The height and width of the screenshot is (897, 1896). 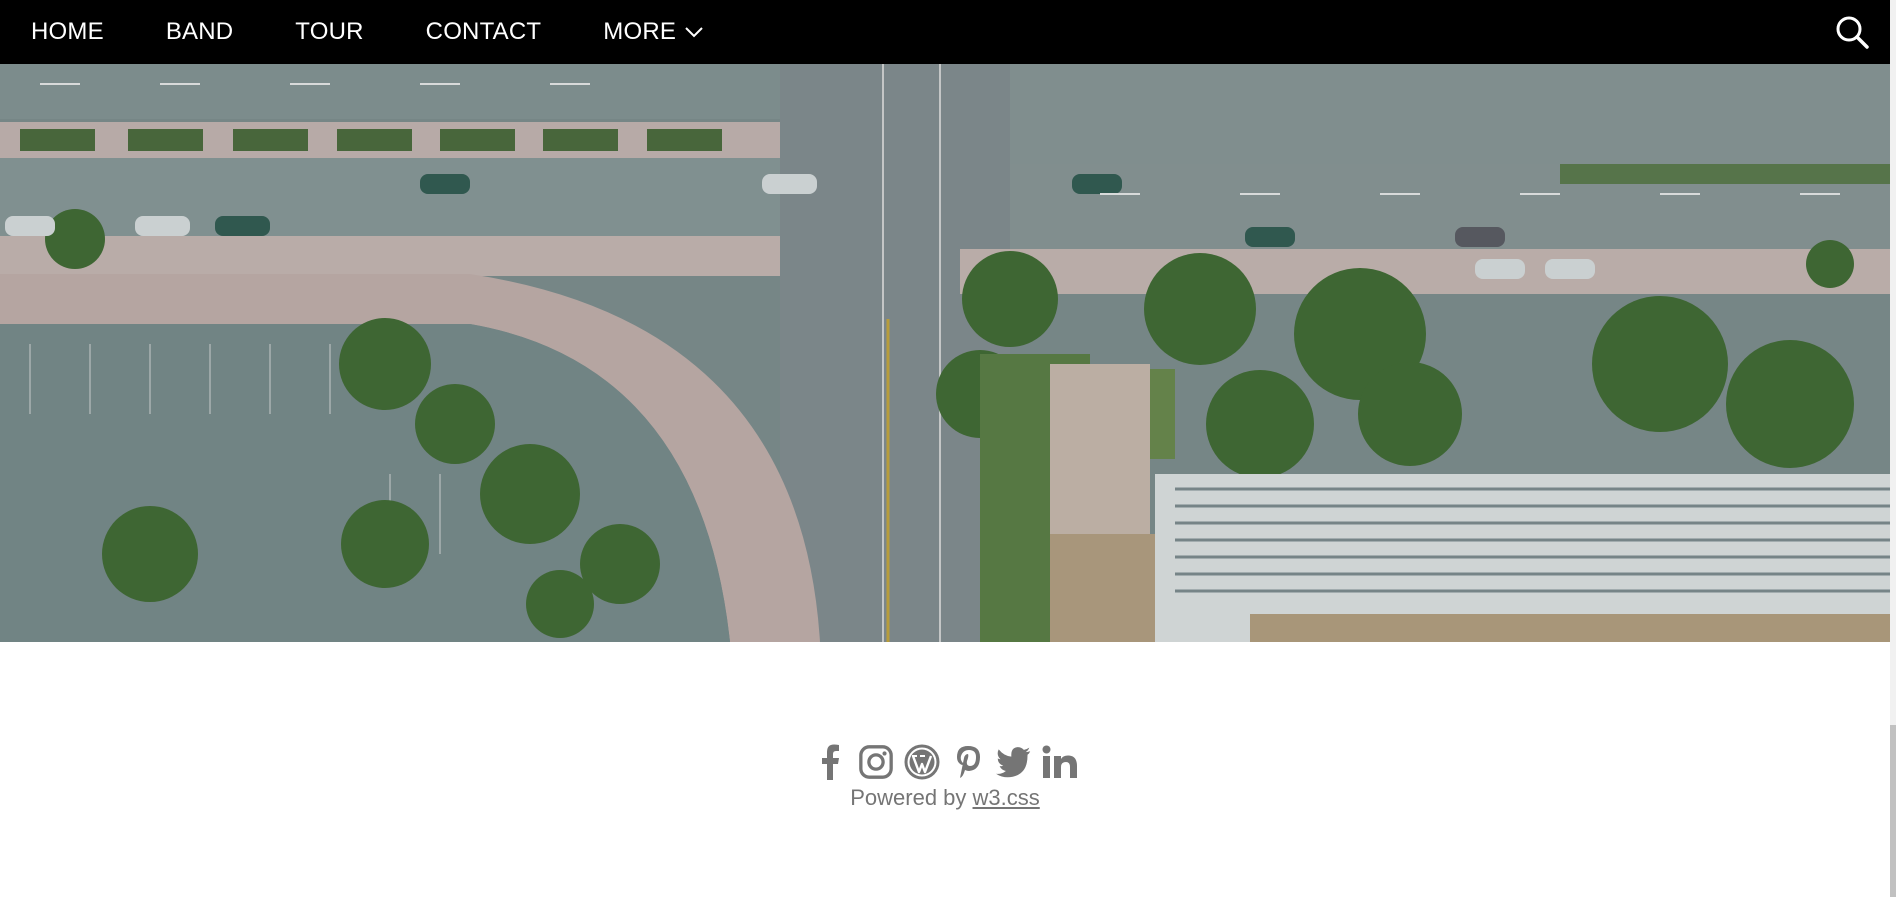 What do you see at coordinates (484, 32) in the screenshot?
I see `nav-contact: CONTACT` at bounding box center [484, 32].